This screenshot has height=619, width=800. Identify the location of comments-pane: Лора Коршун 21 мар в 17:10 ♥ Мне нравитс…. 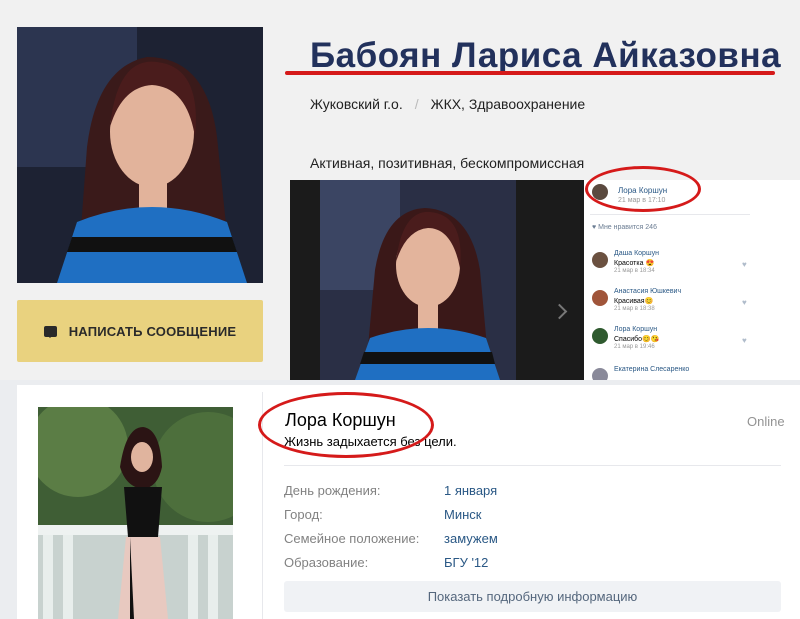
(692, 280).